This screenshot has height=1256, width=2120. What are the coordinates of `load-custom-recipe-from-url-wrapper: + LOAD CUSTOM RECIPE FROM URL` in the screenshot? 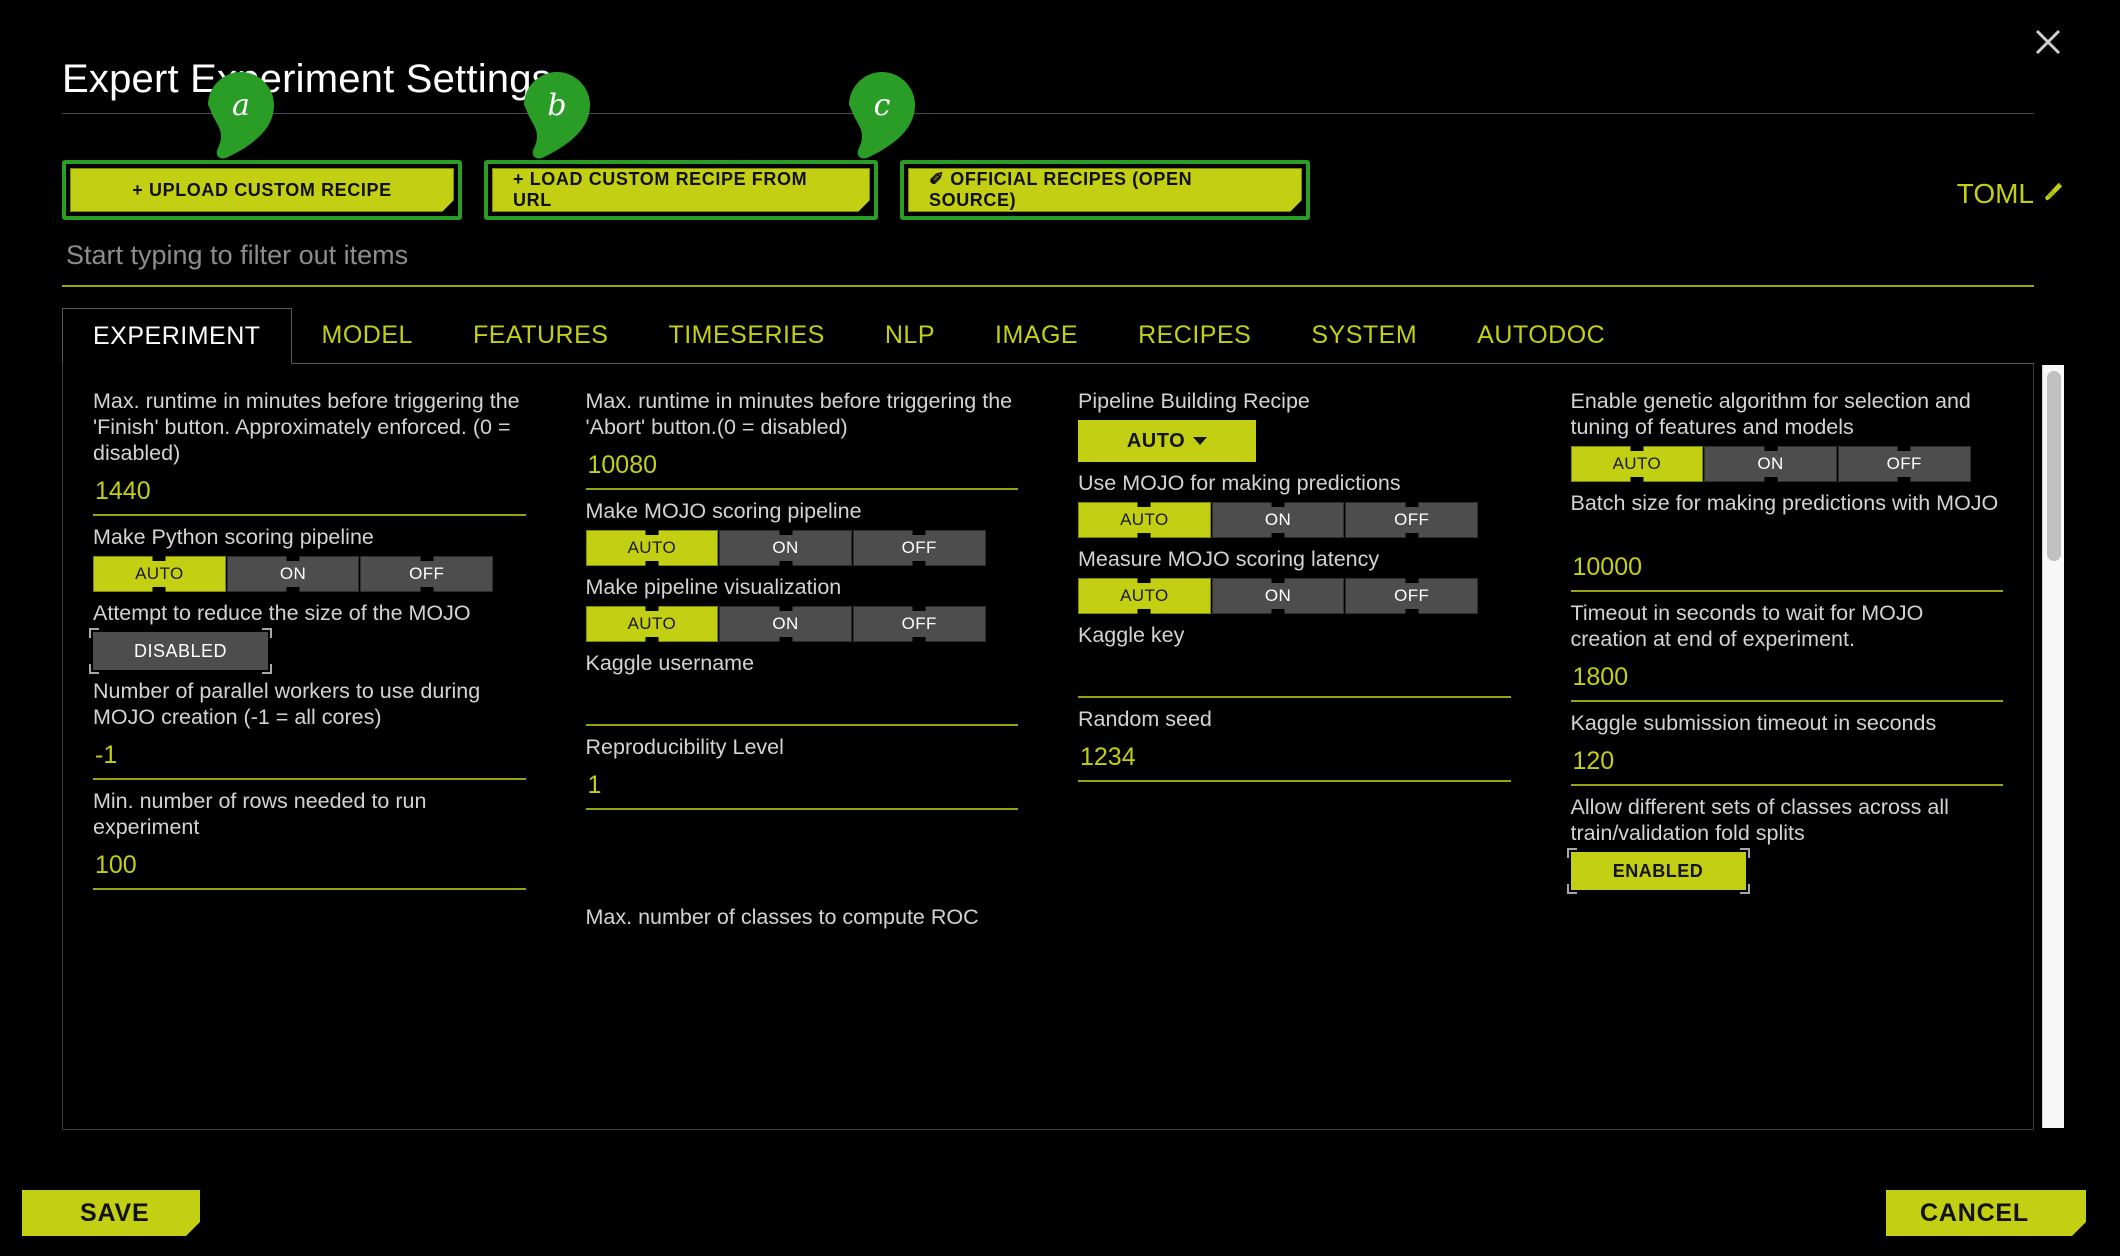 It's located at (681, 190).